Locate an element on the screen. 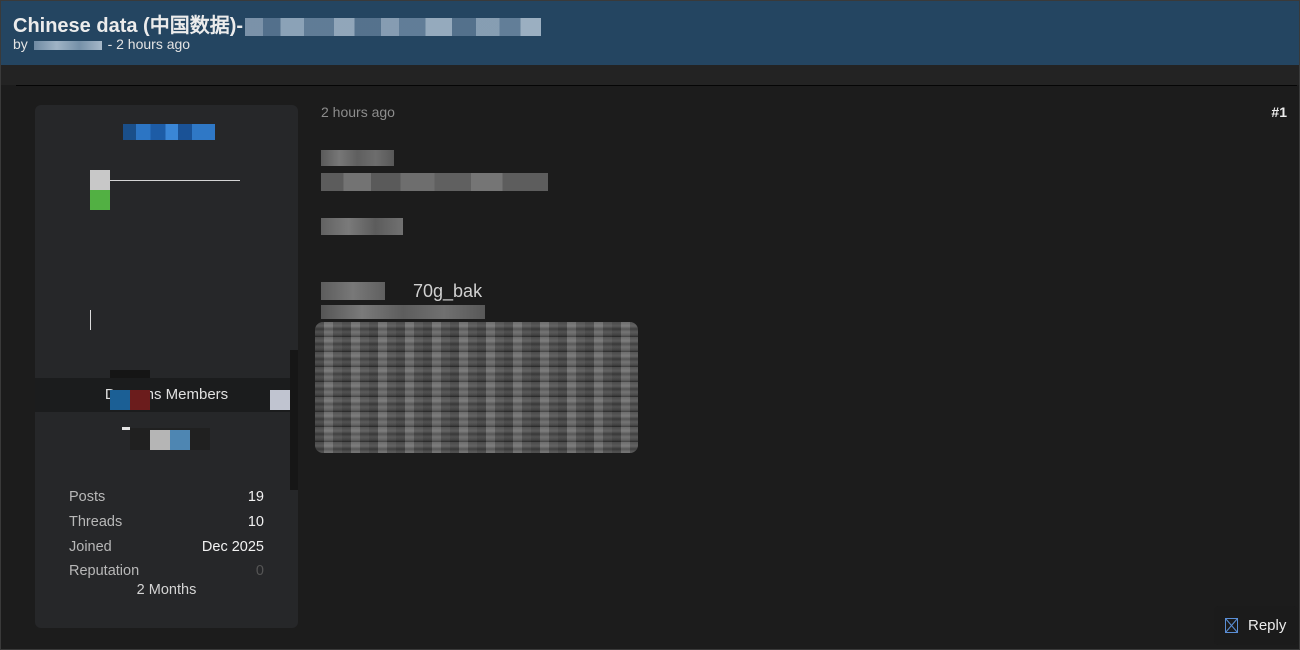 This screenshot has width=1300, height=650. stat-value: 10 is located at coordinates (255, 522).